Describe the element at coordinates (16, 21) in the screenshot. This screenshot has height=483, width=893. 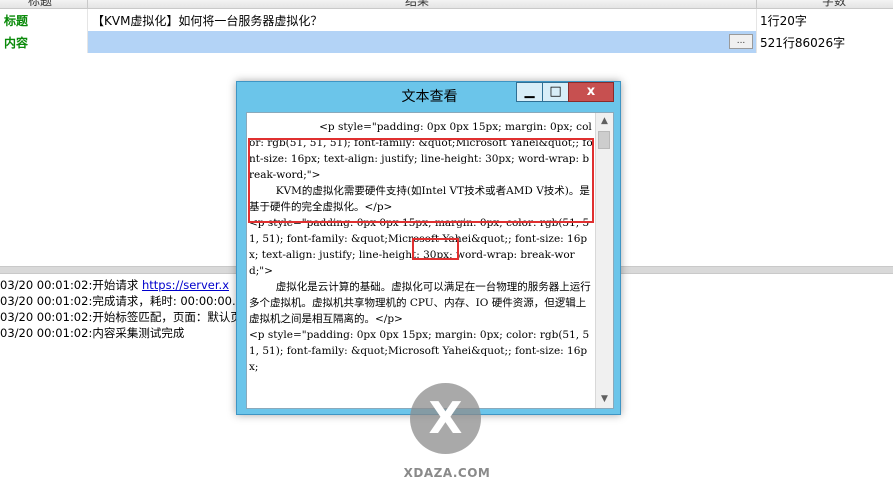
I see `row-label-title: 标题` at that location.